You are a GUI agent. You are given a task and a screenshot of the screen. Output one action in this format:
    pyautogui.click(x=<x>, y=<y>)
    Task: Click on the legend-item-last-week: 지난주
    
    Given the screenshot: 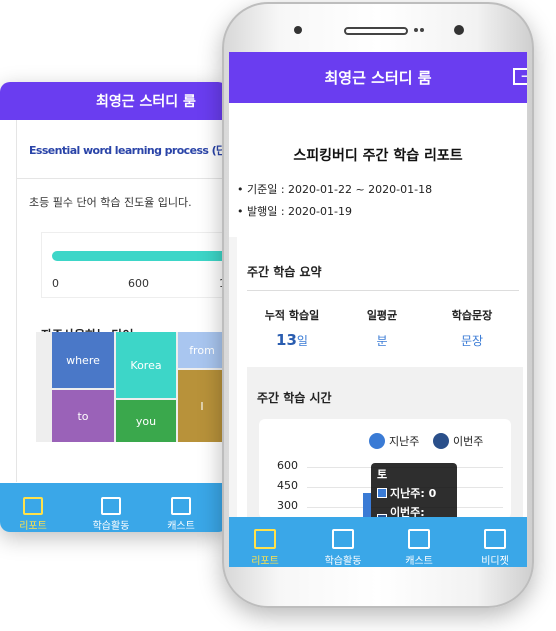 What is the action you would take?
    pyautogui.click(x=394, y=441)
    